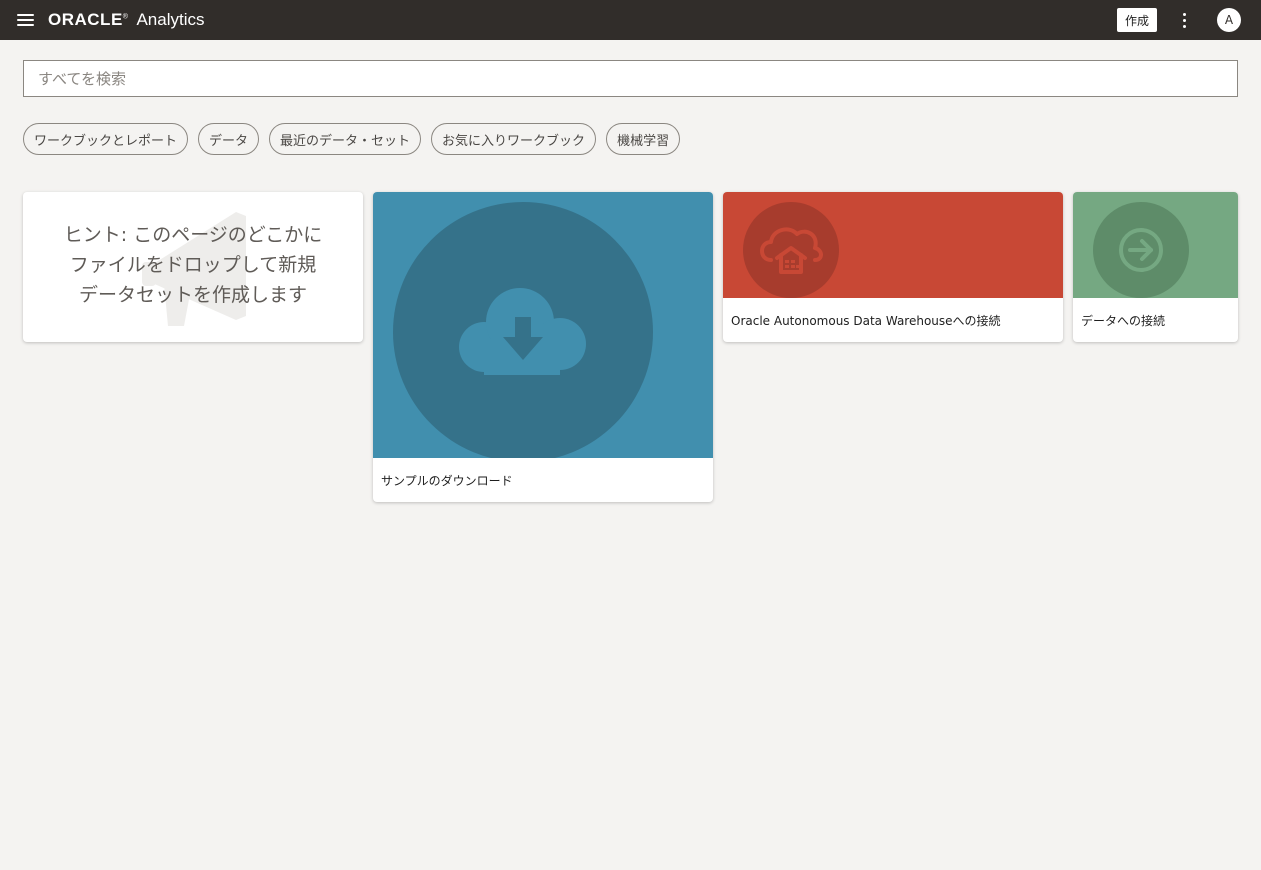  Describe the element at coordinates (26, 20) in the screenshot. I see `hamburger-menu-icon` at that location.